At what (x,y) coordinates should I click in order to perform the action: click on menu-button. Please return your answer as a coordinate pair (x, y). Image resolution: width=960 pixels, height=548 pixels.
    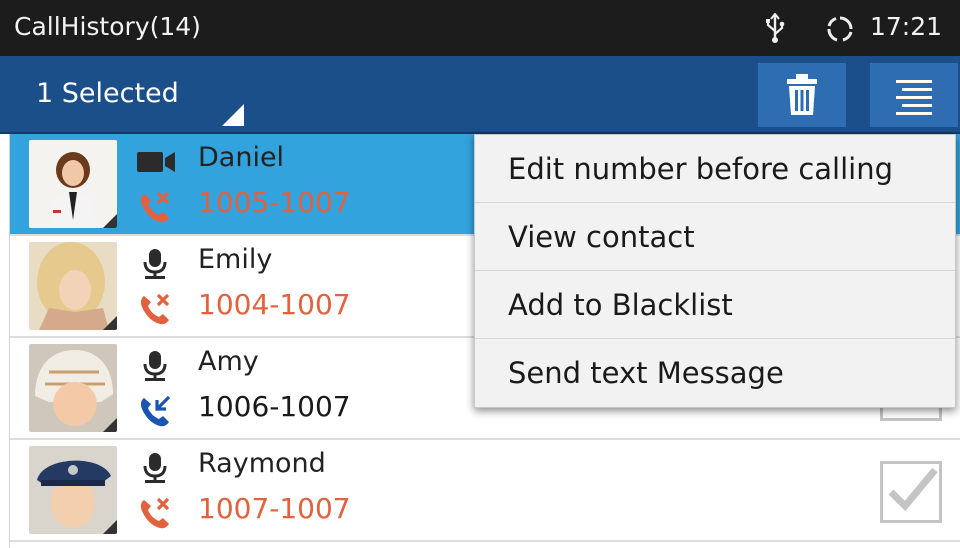
    Looking at the image, I should click on (914, 95).